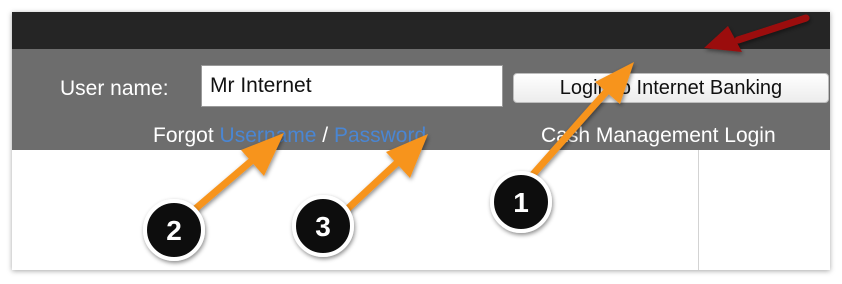 The width and height of the screenshot is (842, 284). What do you see at coordinates (183, 135) in the screenshot?
I see `forgot-label: Forgot` at bounding box center [183, 135].